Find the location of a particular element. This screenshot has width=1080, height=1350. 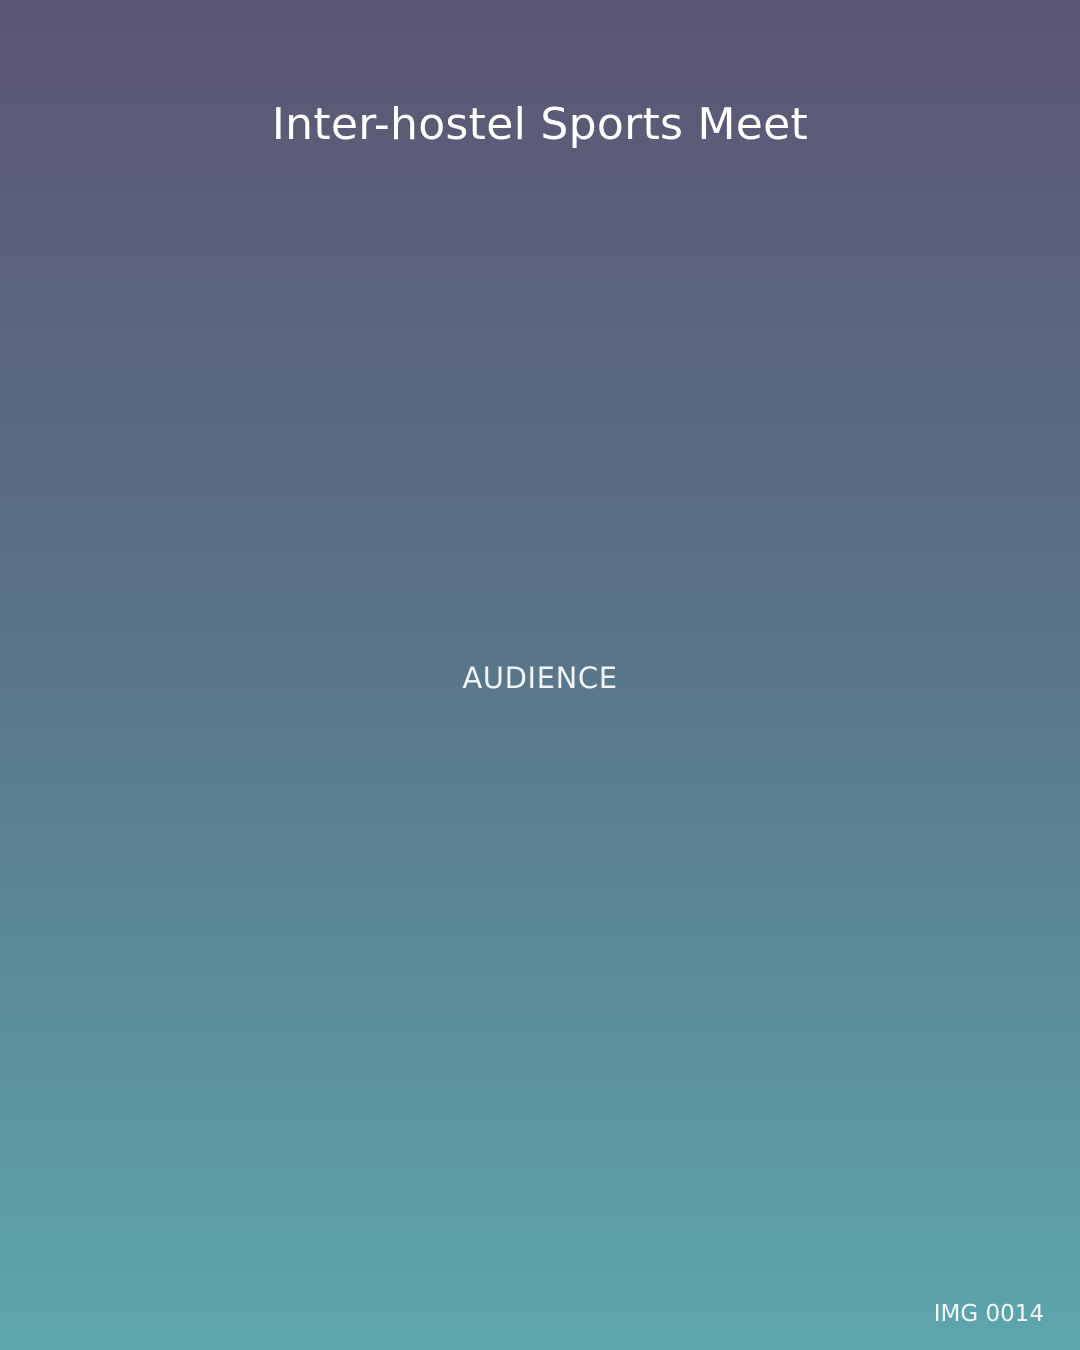

event-title: Inter-hostel Sports Meet is located at coordinates (540, 125).